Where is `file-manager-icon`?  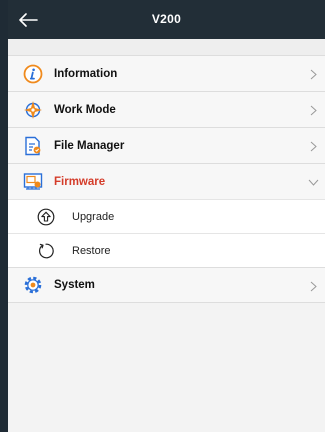 file-manager-icon is located at coordinates (33, 146).